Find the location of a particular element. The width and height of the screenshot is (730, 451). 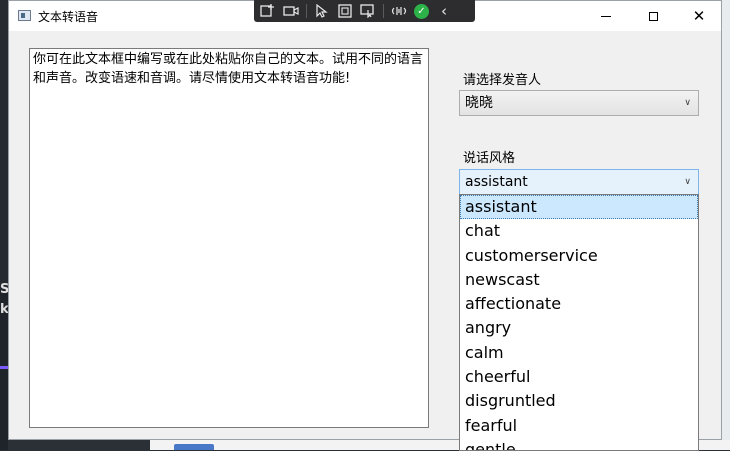

minimize-icon is located at coordinates (606, 16).